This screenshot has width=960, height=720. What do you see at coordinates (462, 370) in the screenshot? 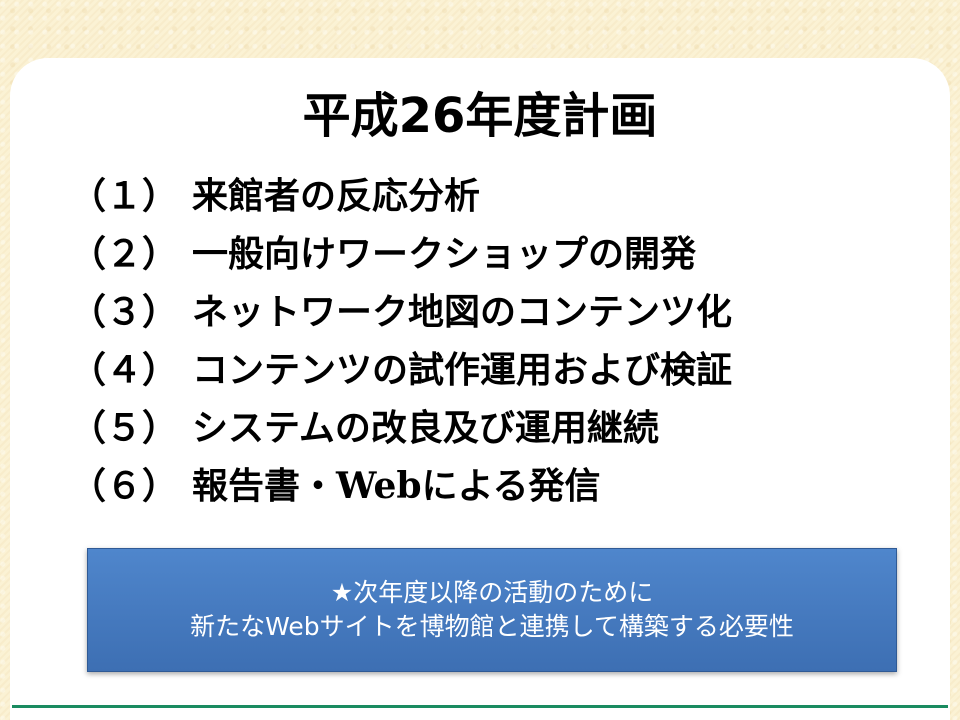
I see `plan-item-text: コンテンツの試作運用および検証` at bounding box center [462, 370].